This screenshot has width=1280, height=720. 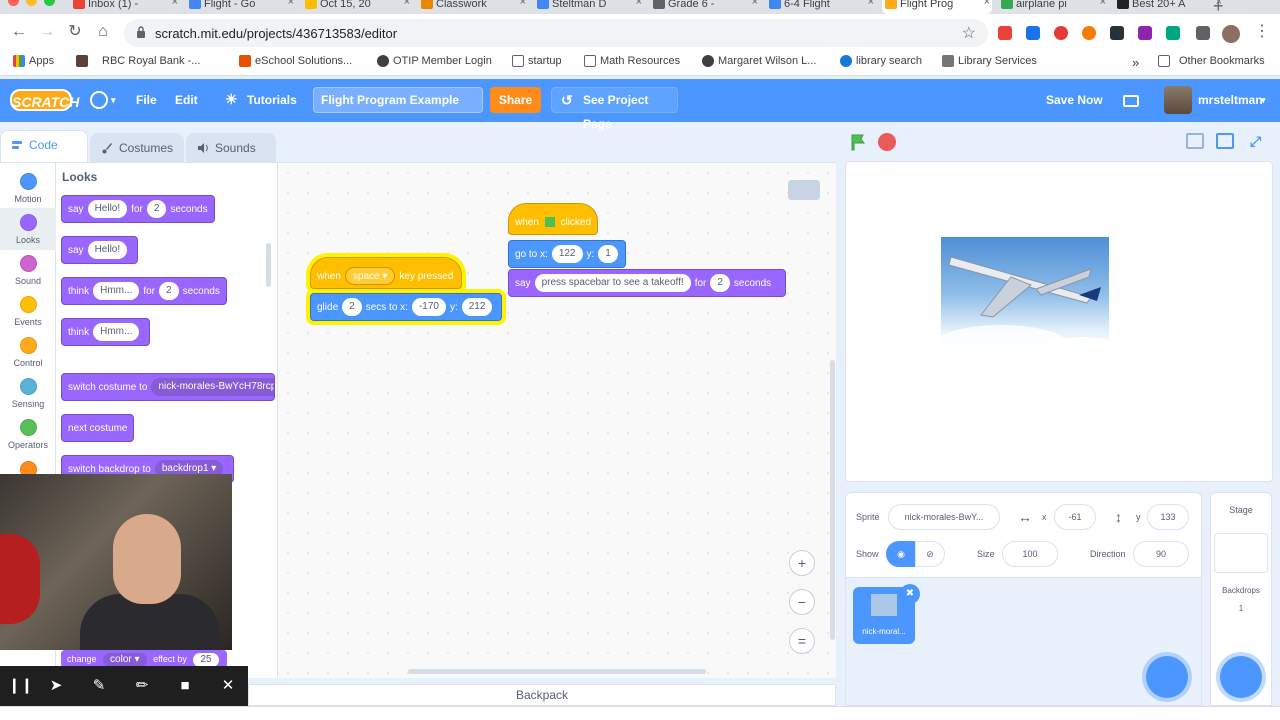 What do you see at coordinates (156, 209) in the screenshot?
I see `seconds-input: 2` at bounding box center [156, 209].